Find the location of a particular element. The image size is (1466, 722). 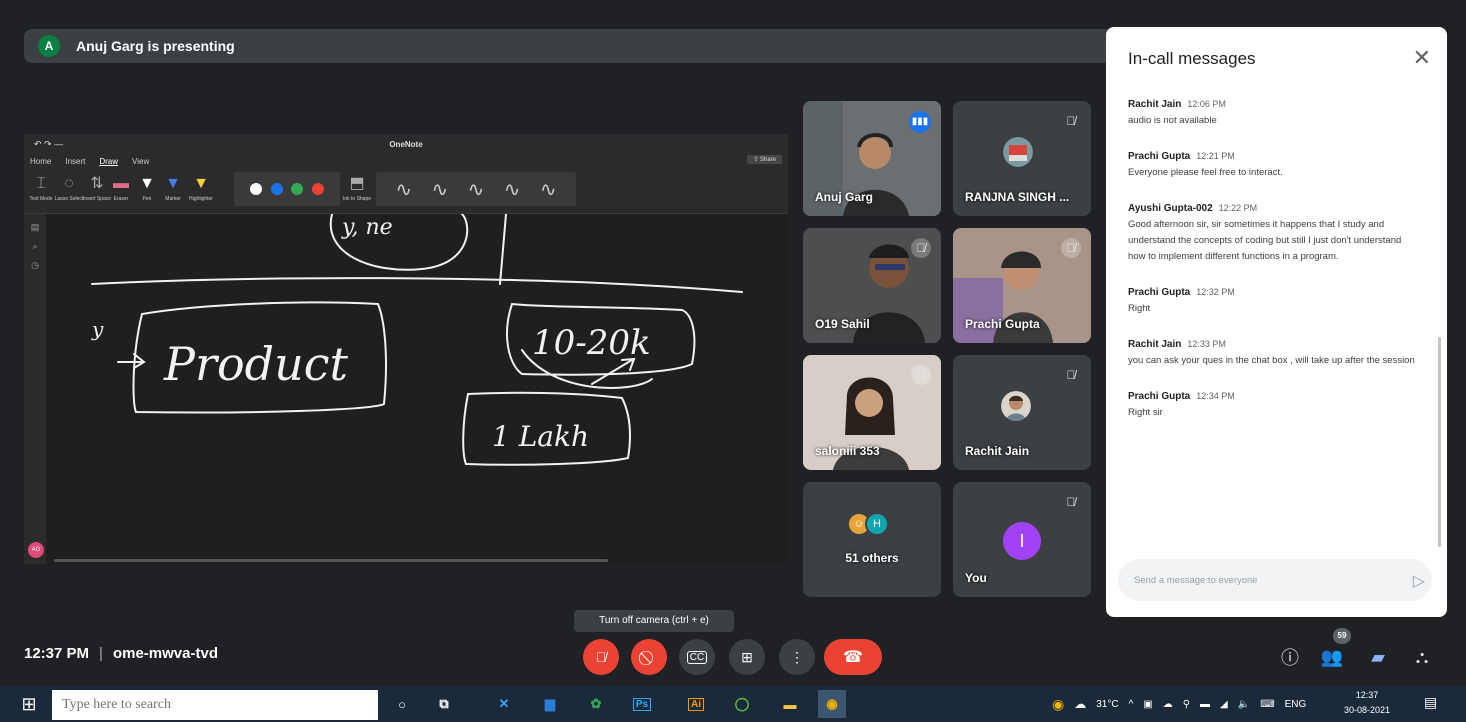

onenote-titlebar: ↶ ↷ — OneNote is located at coordinates (406, 144).